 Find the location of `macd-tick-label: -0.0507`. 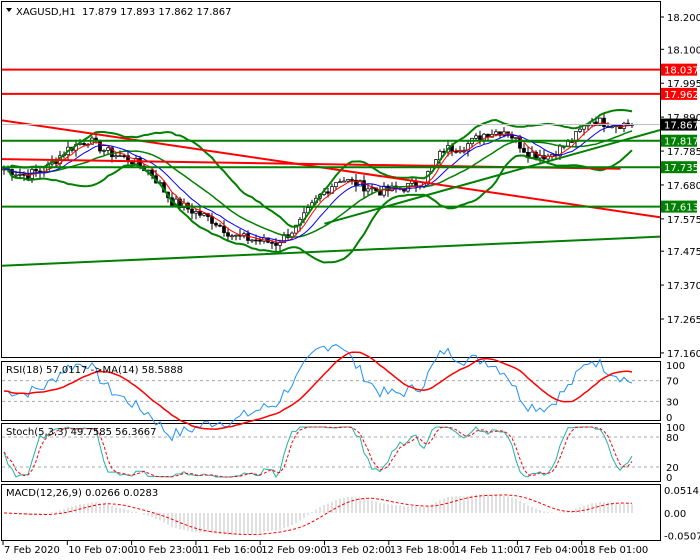

macd-tick-label: -0.0507 is located at coordinates (682, 537).